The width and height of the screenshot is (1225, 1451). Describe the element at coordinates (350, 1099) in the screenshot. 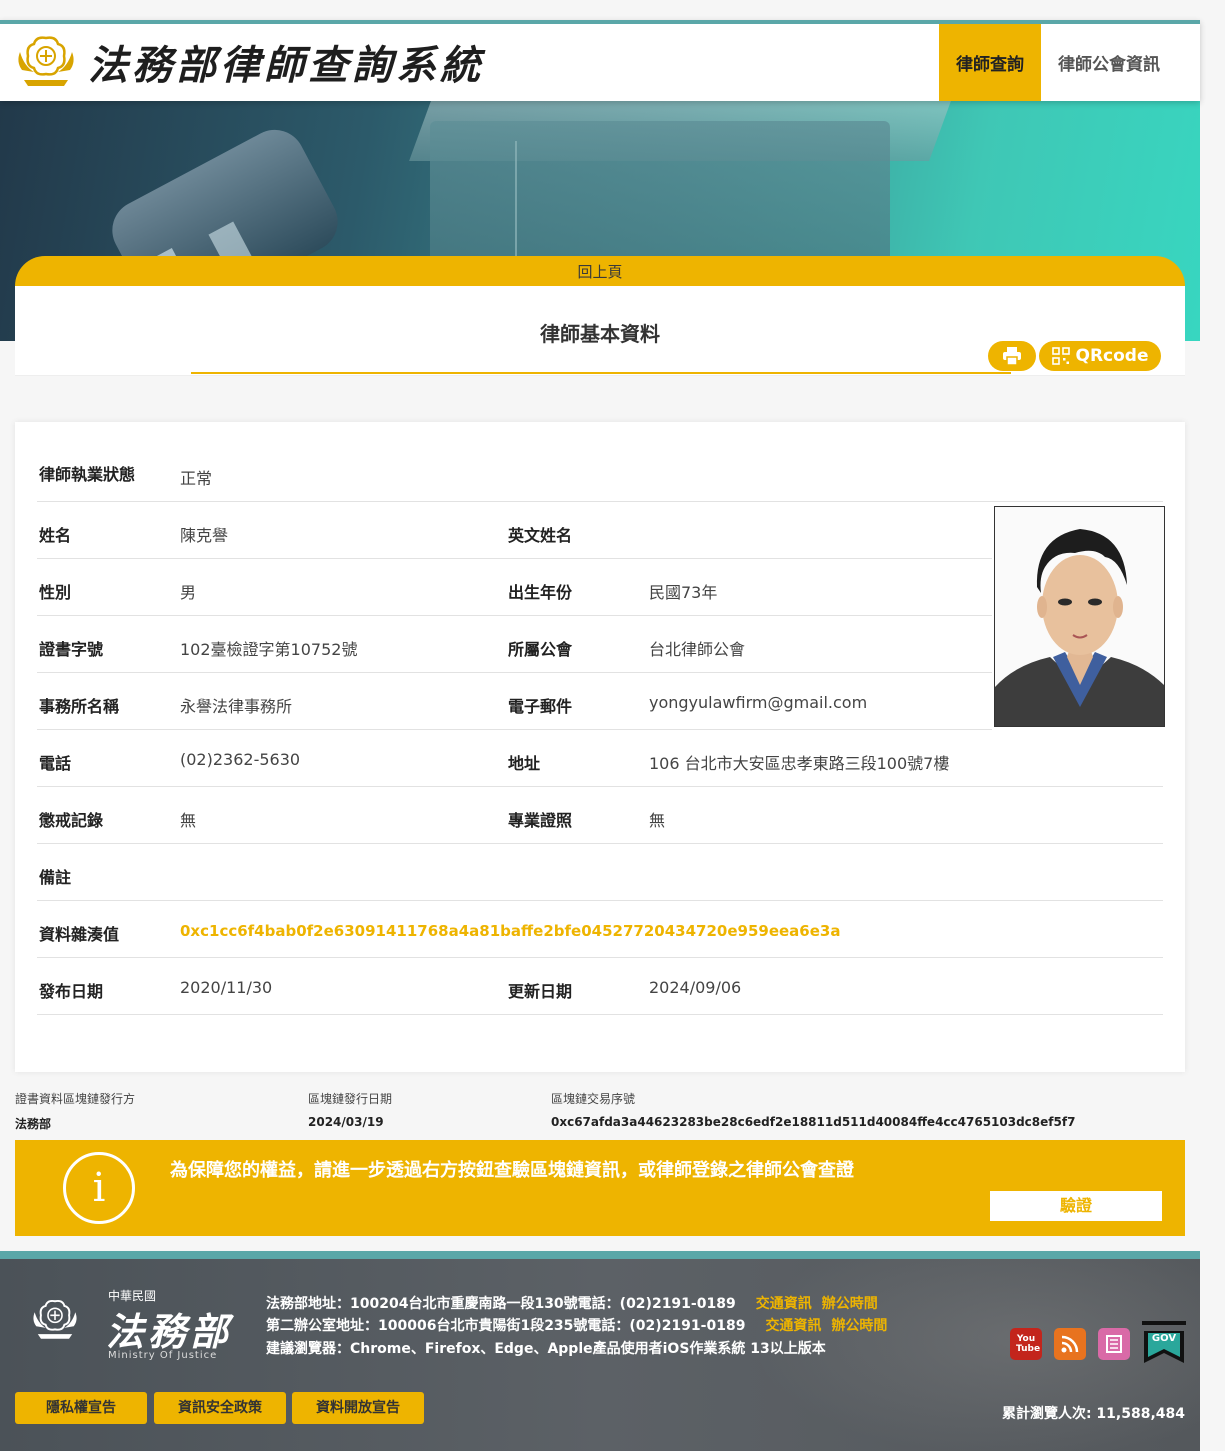

I see `chain-date-label: 區塊鏈發行日期` at that location.